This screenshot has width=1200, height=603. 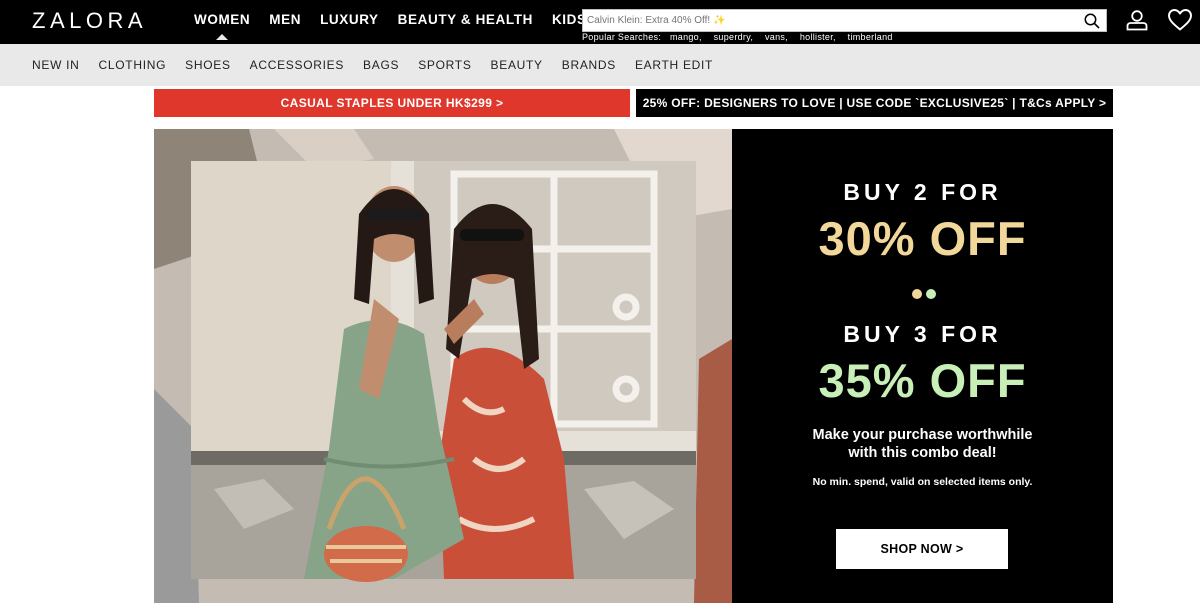 What do you see at coordinates (517, 65) in the screenshot?
I see `category-beauty: BEAUTY` at bounding box center [517, 65].